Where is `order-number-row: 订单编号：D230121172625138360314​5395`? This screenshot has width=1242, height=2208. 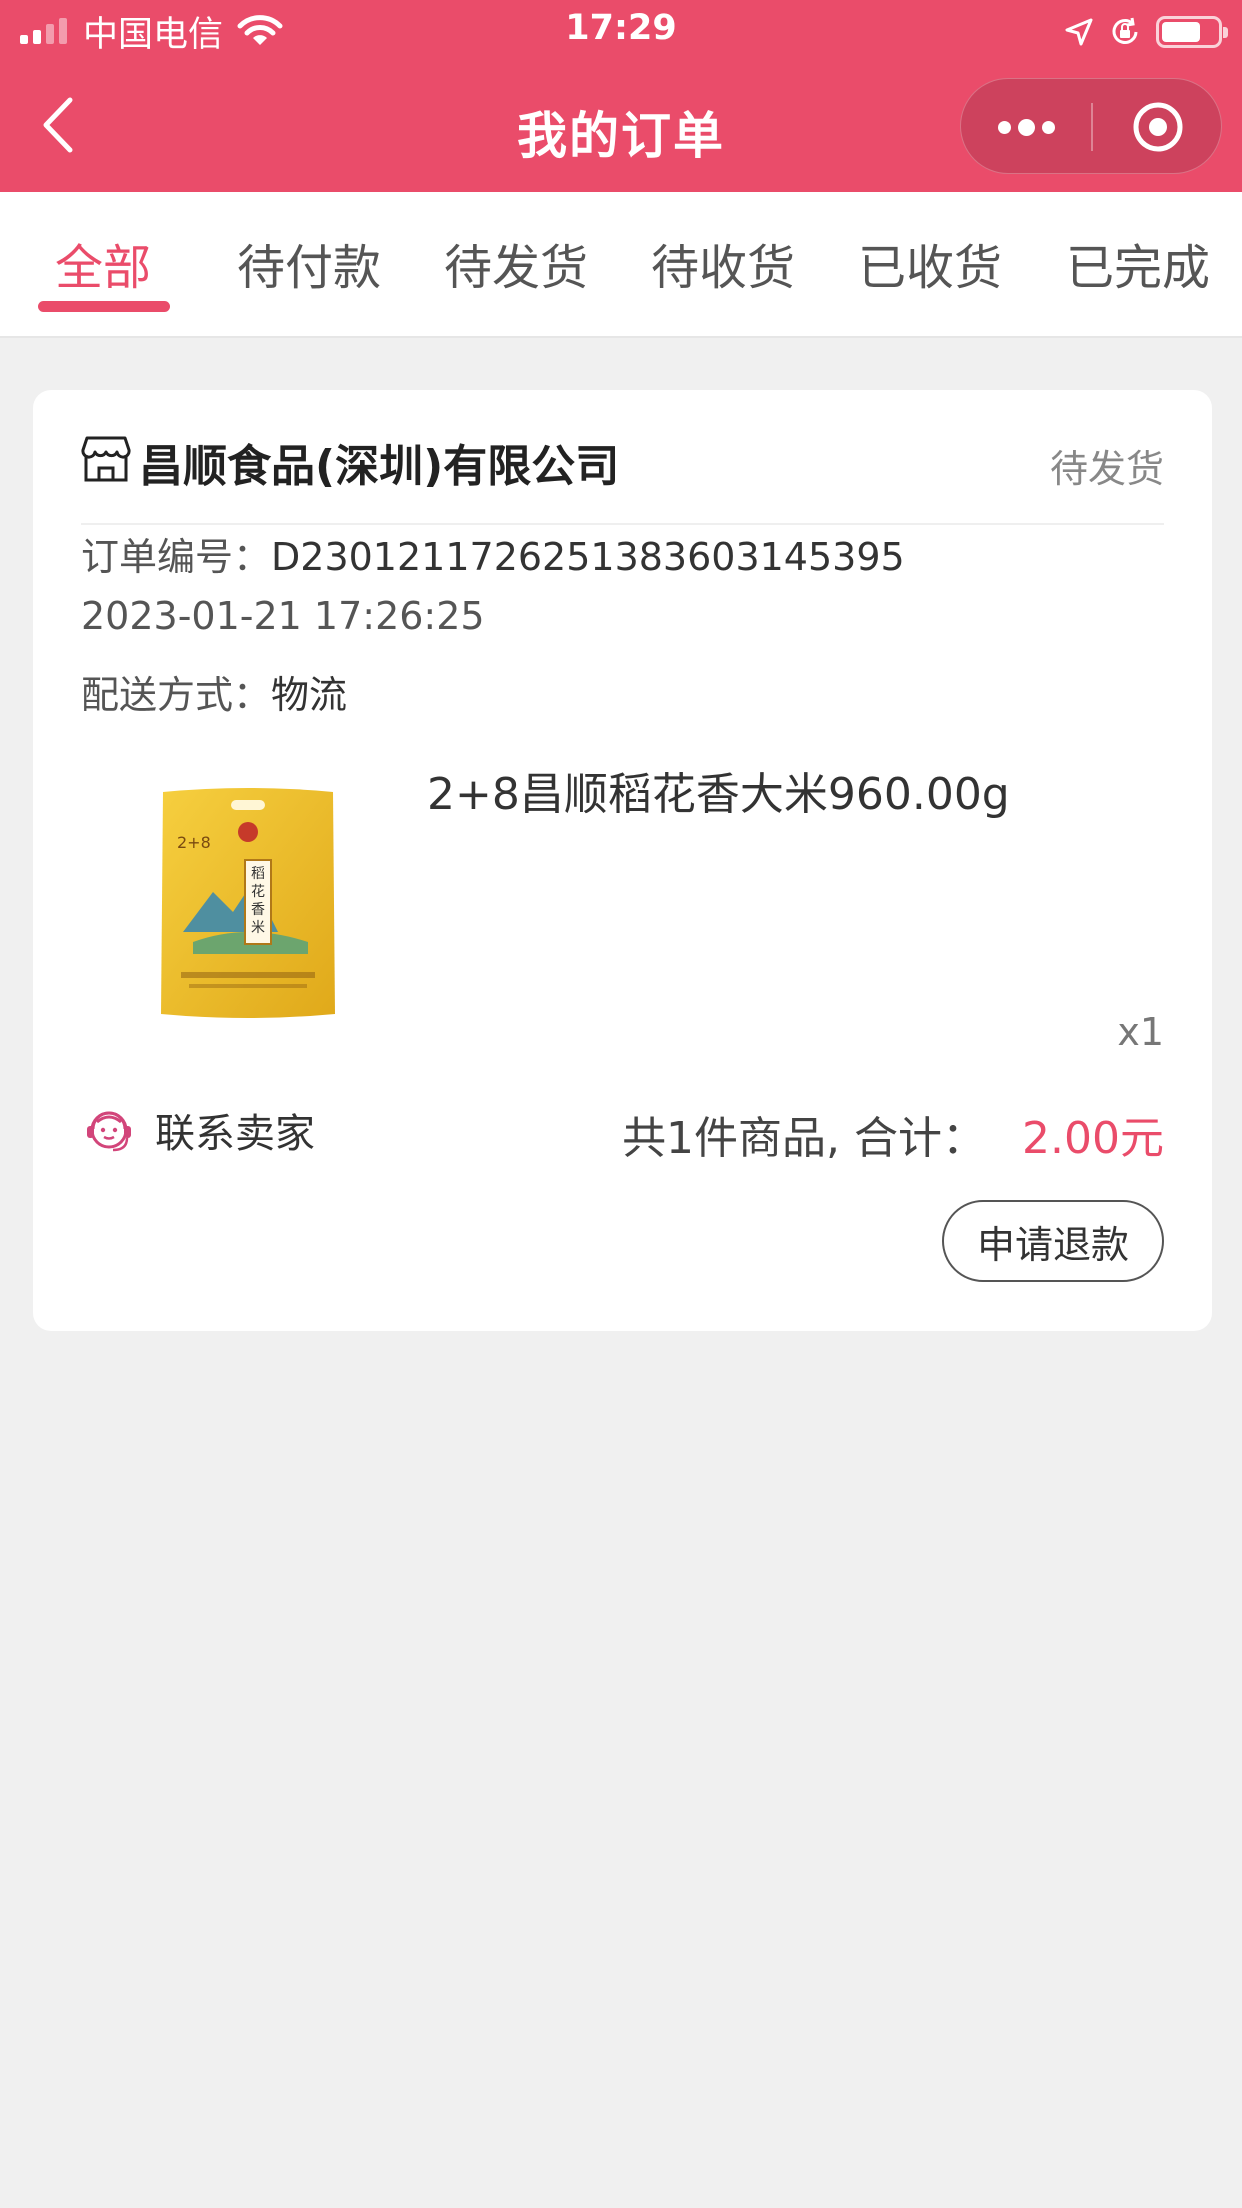
order-number-row: 订单编号：D230121172625138360314​5395 is located at coordinates (493, 553).